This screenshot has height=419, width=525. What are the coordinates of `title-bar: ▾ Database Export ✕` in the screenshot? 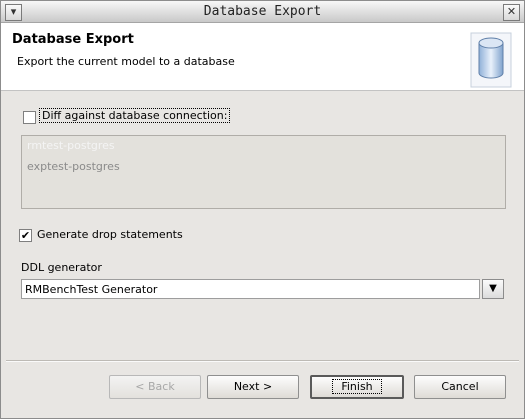 It's located at (262, 12).